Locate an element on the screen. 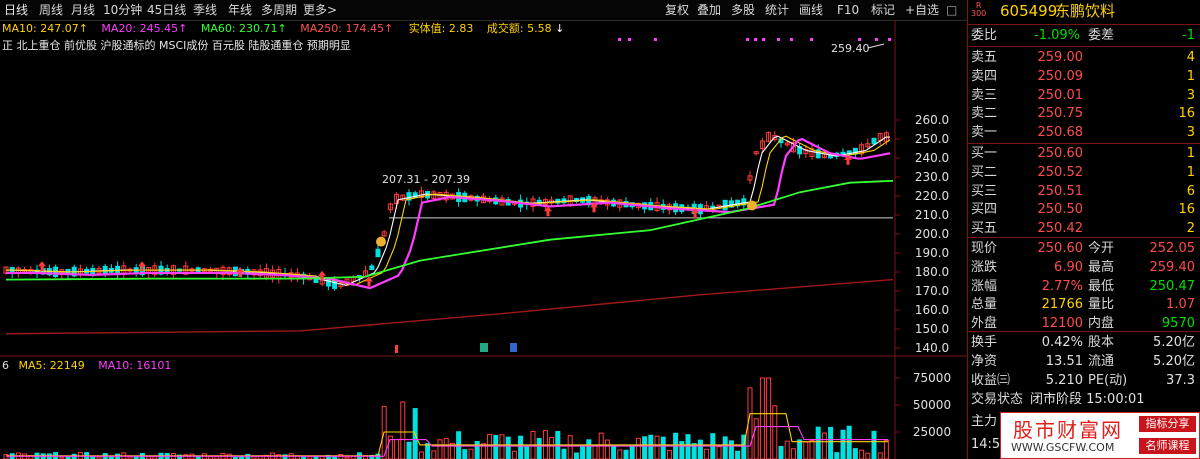 The width and height of the screenshot is (1200, 459). price-tick-label: 140.0 is located at coordinates (932, 348).